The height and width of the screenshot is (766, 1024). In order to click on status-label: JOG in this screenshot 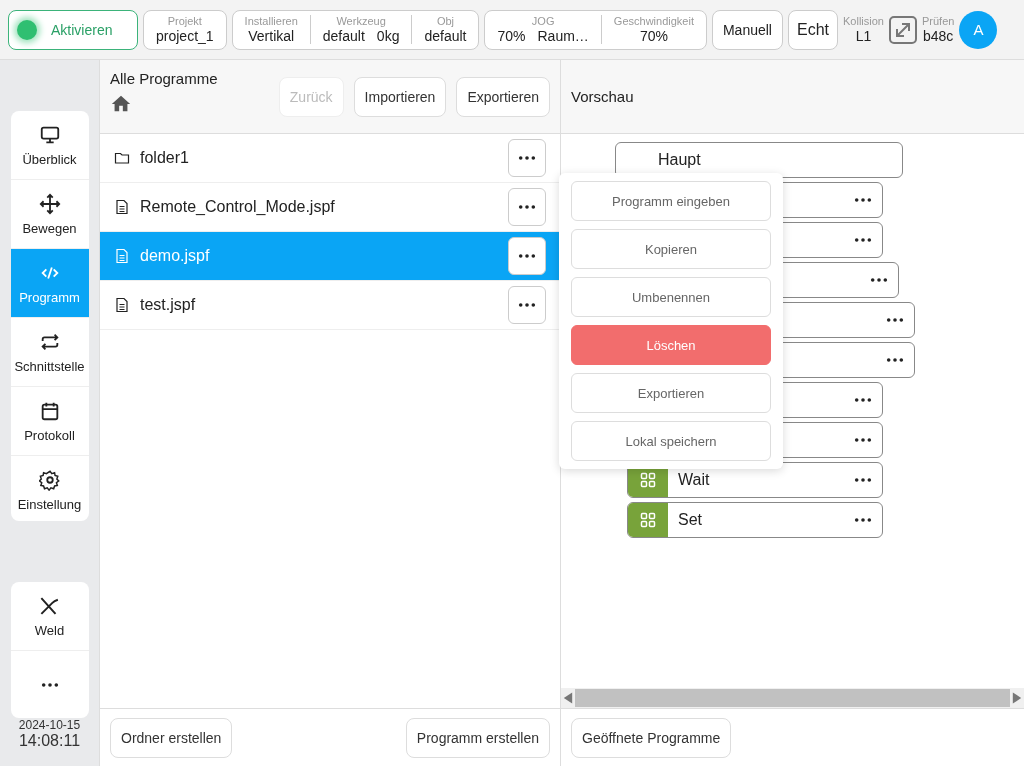, I will do `click(543, 21)`.